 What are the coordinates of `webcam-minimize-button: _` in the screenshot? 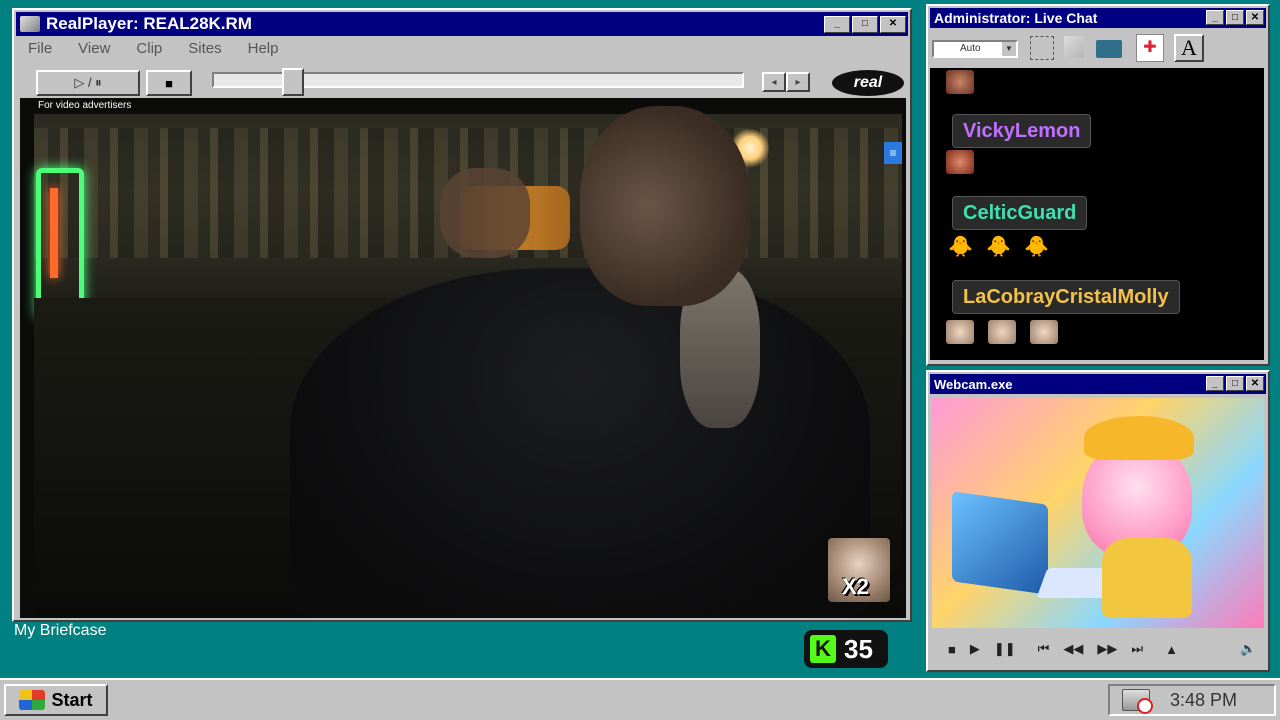 It's located at (1215, 383).